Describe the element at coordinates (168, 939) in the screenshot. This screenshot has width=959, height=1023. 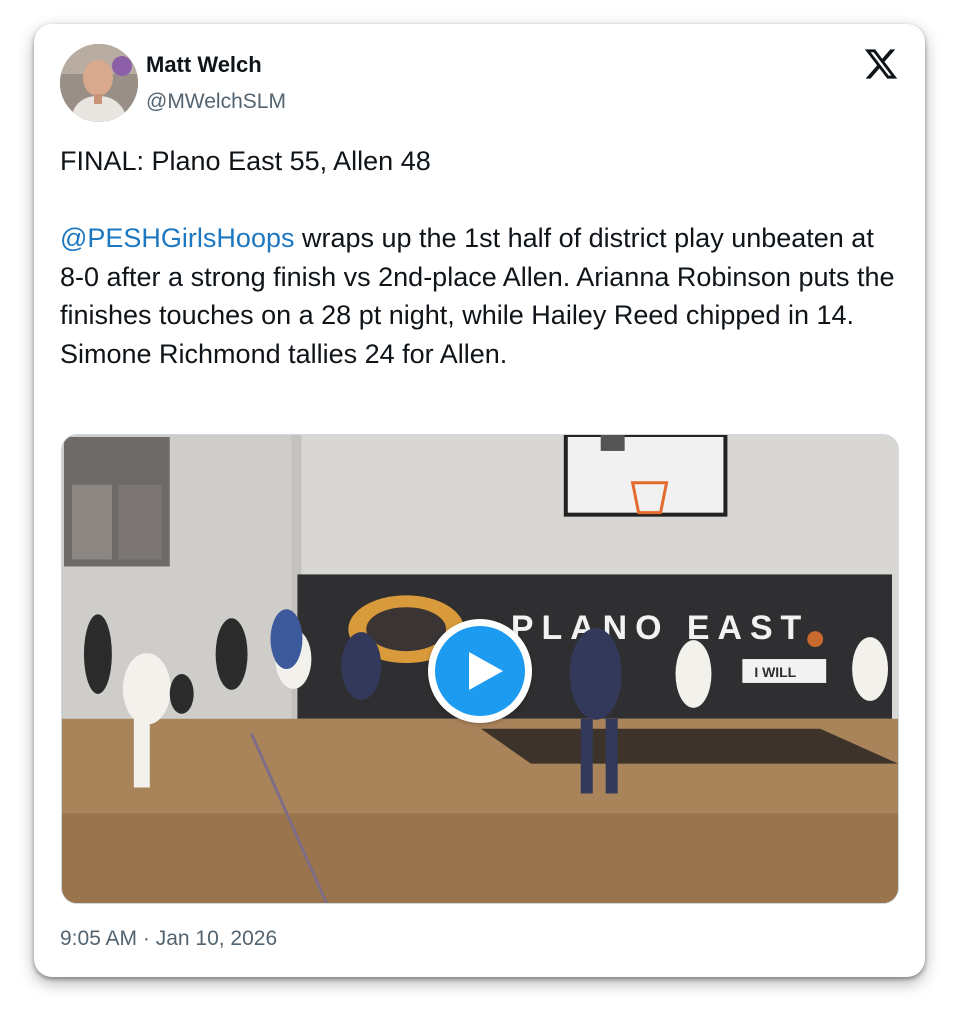
I see `tweet-timestamp: 9:05 AM · Jan 10, 2026` at that location.